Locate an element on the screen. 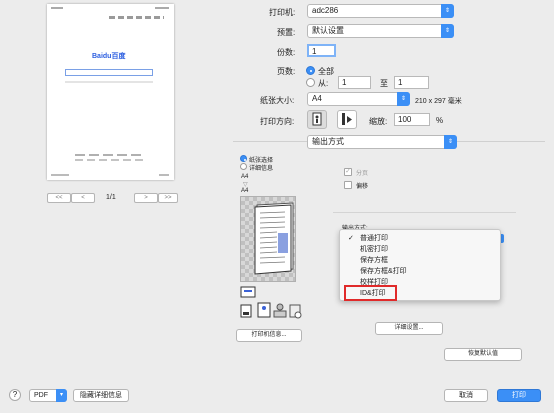 The image size is (554, 413). last-page-button: >> is located at coordinates (168, 198).